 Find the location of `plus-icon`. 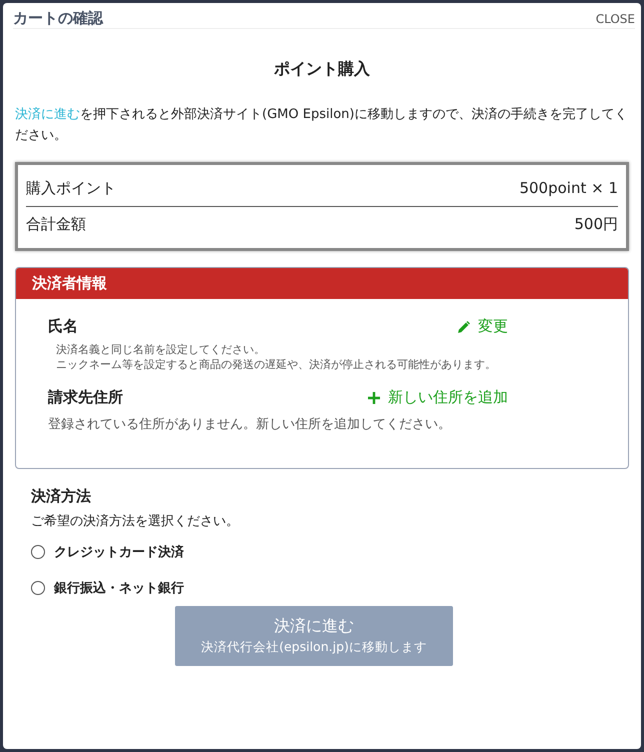

plus-icon is located at coordinates (374, 398).